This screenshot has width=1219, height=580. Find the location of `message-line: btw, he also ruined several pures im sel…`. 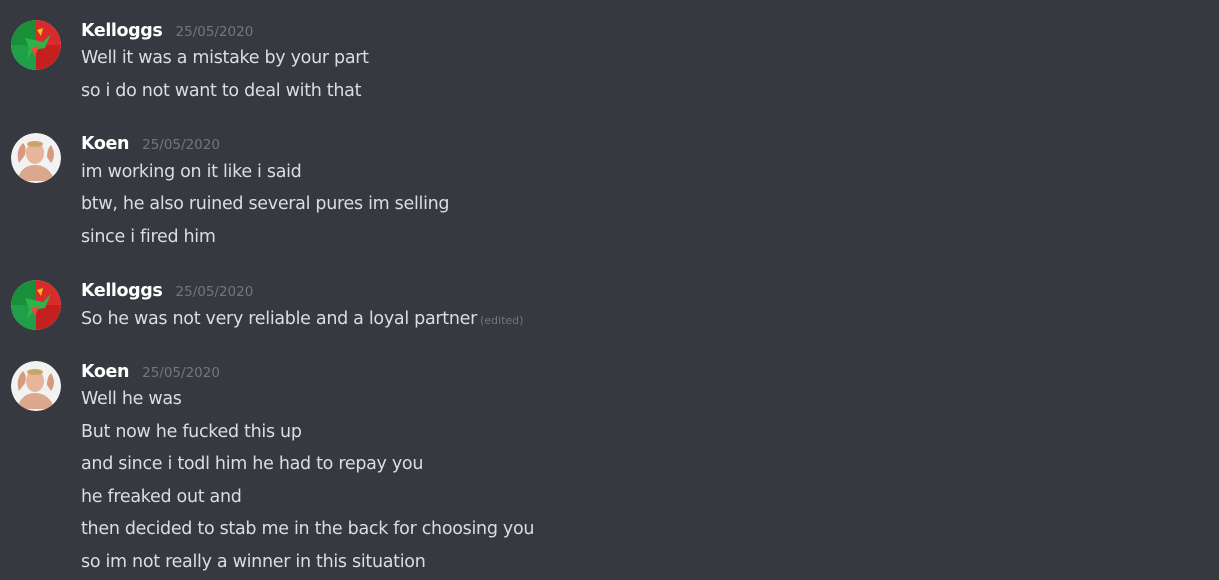

message-line: btw, he also ruined several pures im sel… is located at coordinates (265, 204).